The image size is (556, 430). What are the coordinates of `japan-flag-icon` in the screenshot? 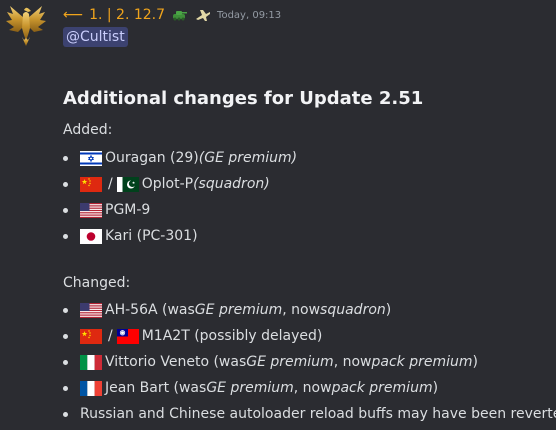 It's located at (91, 236).